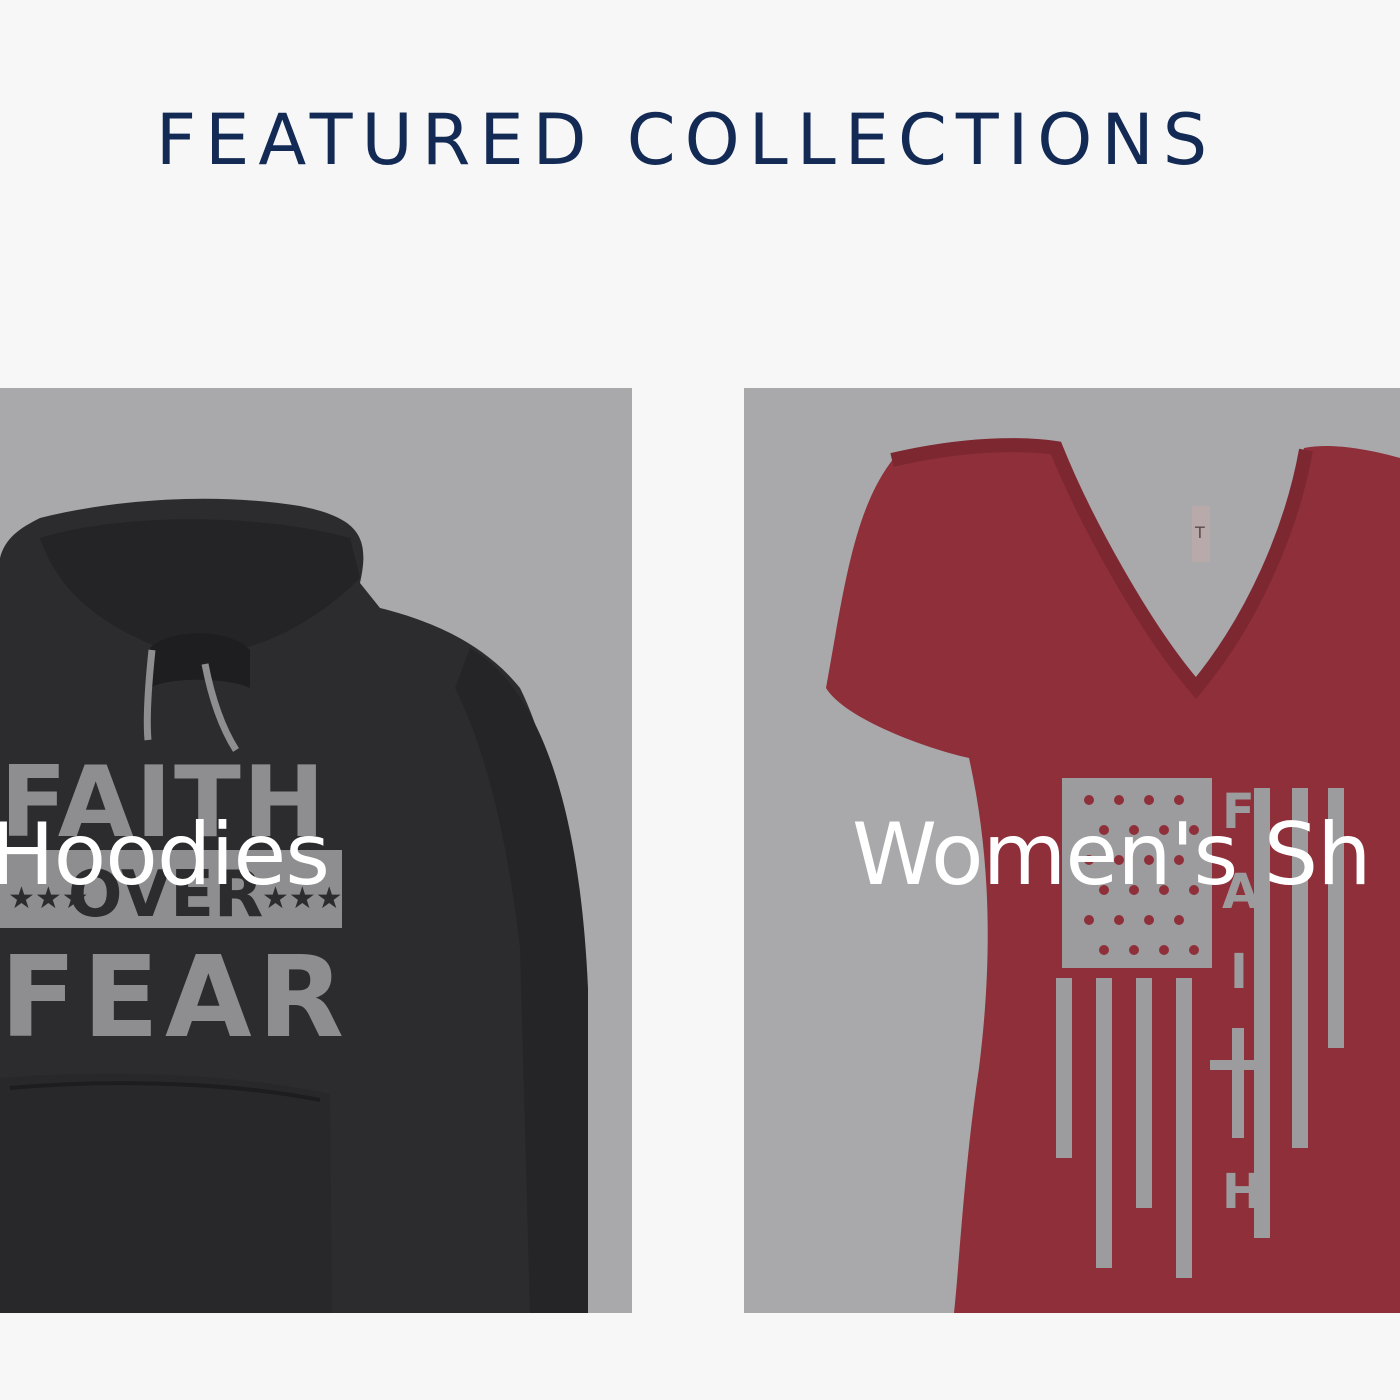  I want to click on collection-label-hoodies: Hoodies, so click(165, 855).